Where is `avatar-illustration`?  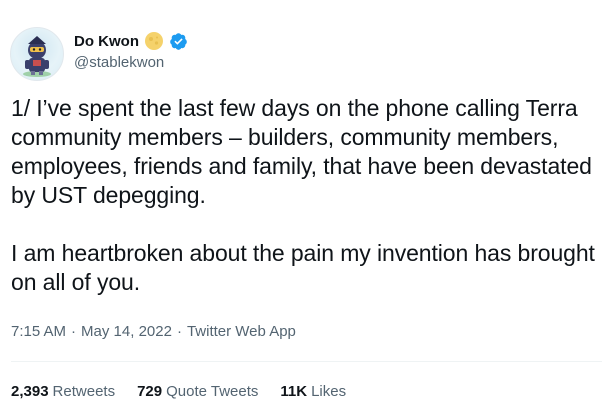 avatar-illustration is located at coordinates (37, 56).